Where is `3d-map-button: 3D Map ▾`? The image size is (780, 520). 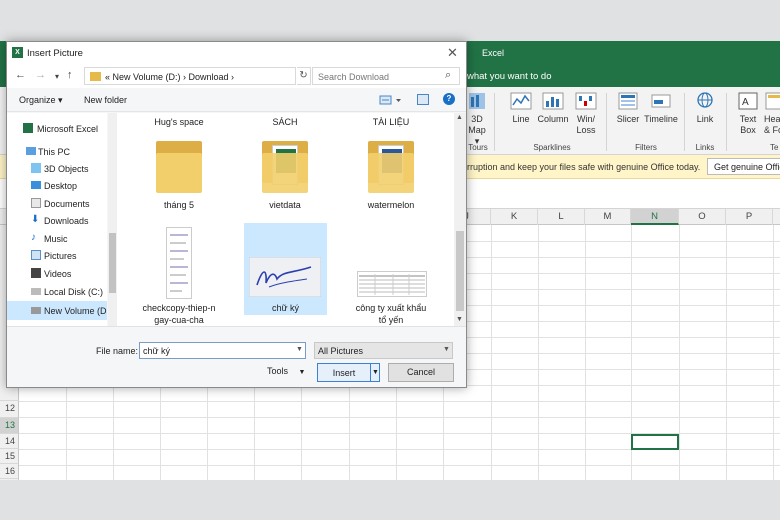 3d-map-button: 3D Map ▾ is located at coordinates (477, 119).